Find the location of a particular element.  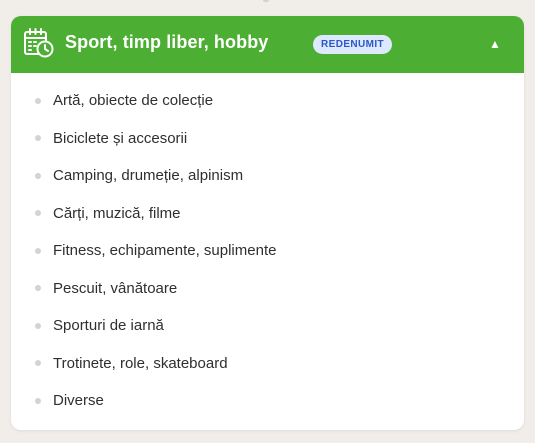

subcategory-label: Sporturi de iarnă is located at coordinates (108, 326).